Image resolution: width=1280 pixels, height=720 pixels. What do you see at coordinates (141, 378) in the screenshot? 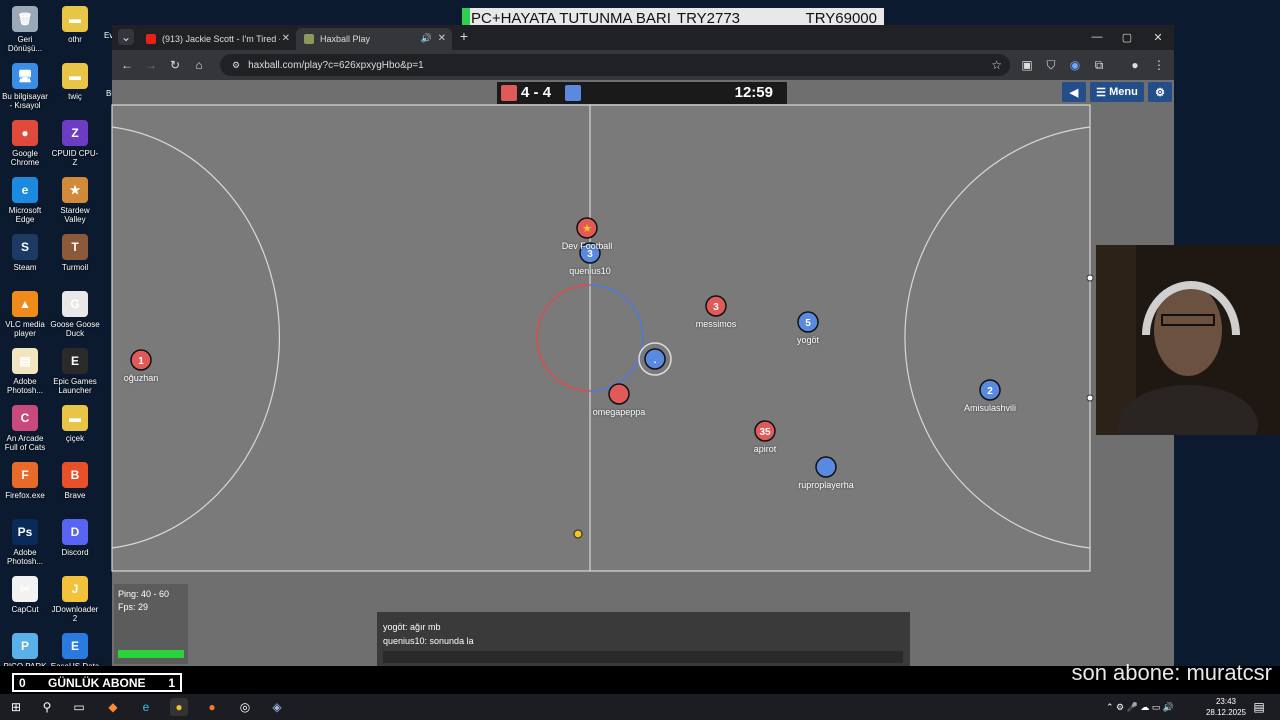
I see `player-name: oğuzhan` at bounding box center [141, 378].